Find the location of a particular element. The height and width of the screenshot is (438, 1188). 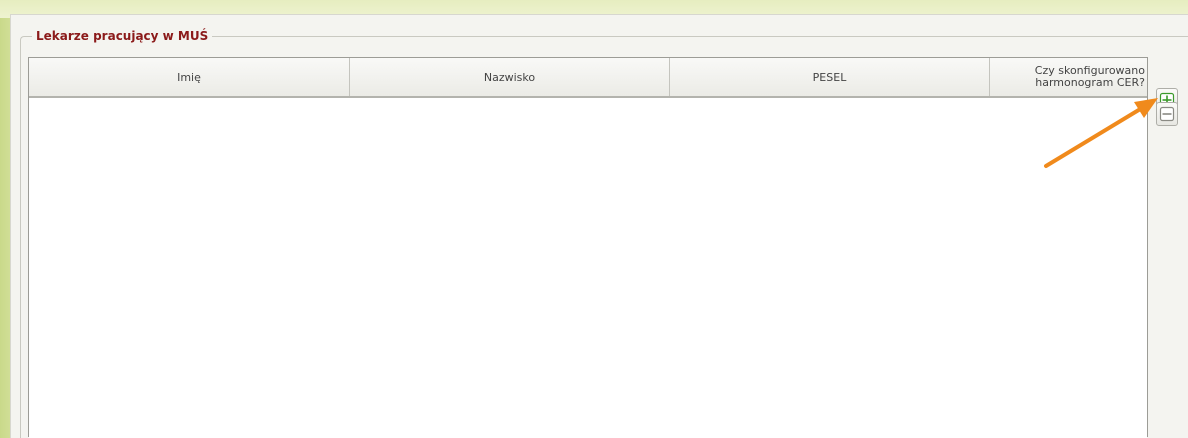

column-header-first-name: Imię is located at coordinates (189, 77).